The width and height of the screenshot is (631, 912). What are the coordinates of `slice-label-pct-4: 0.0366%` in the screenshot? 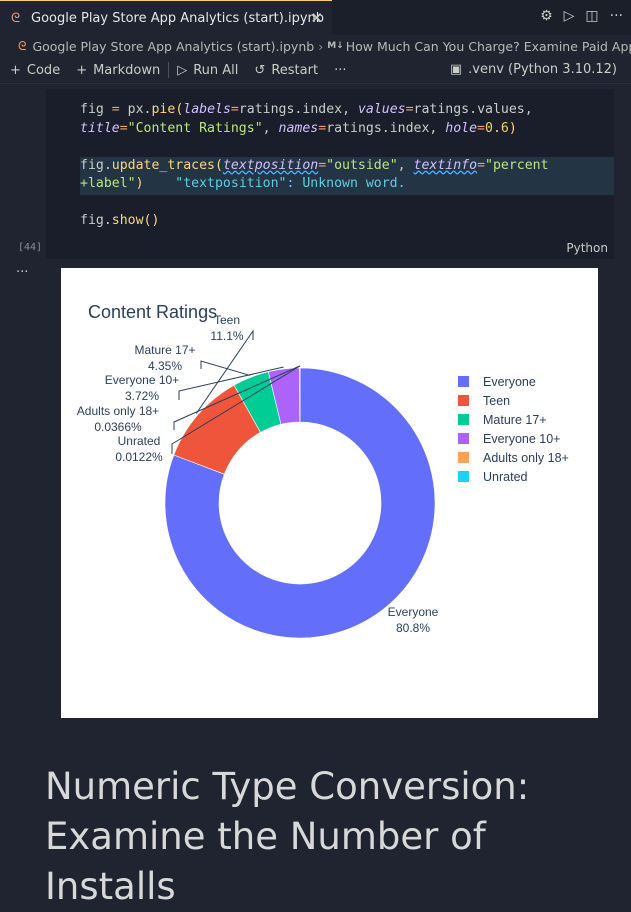 It's located at (118, 427).